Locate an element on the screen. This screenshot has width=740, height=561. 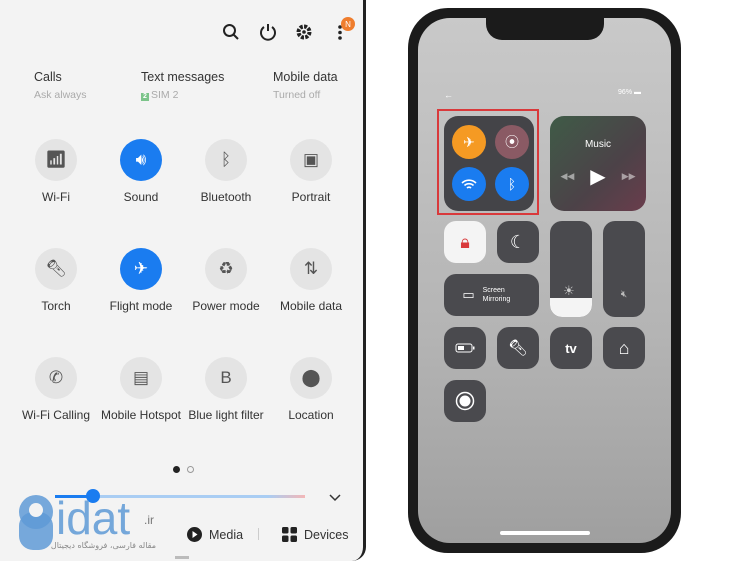
forward-icon: ▶▶ is located at coordinates (629, 176).